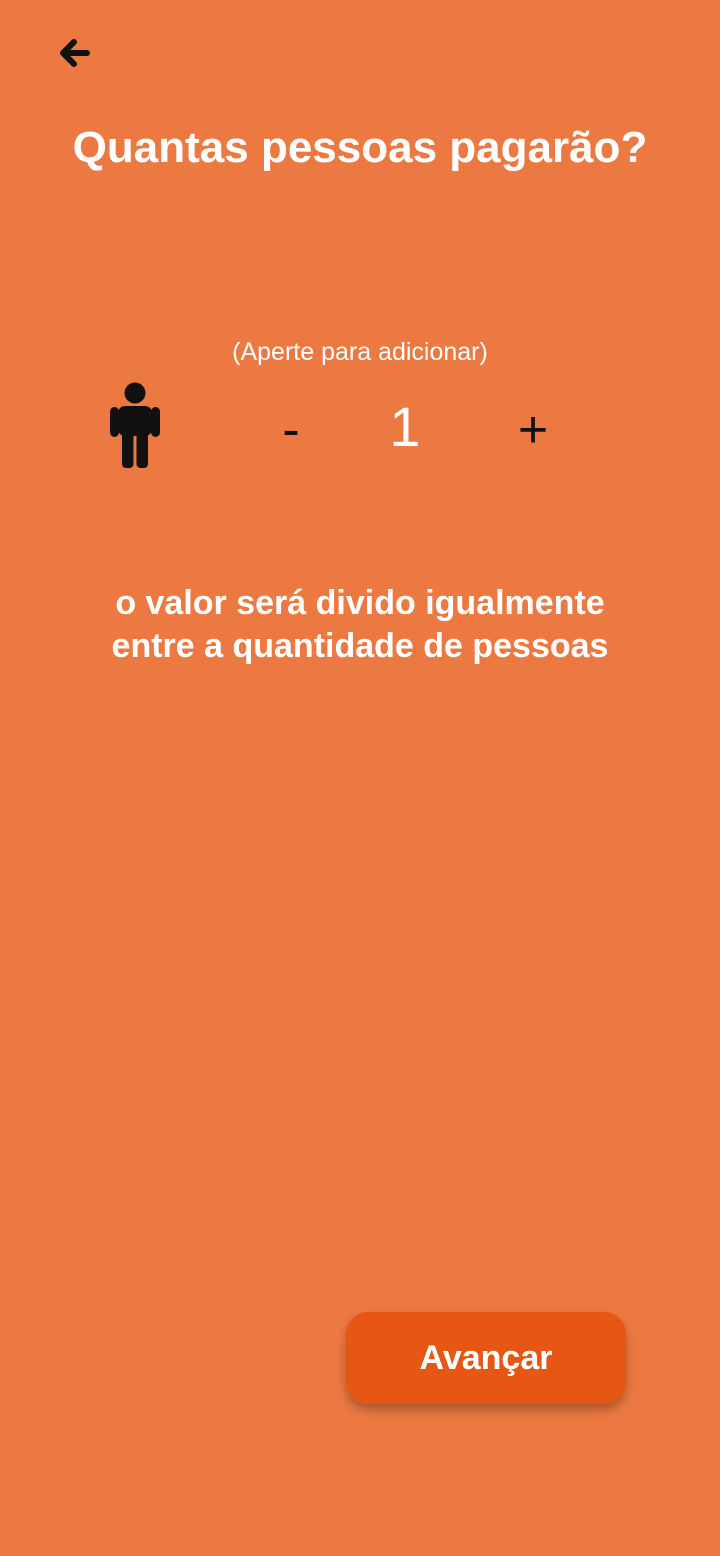  I want to click on increase-button: +, so click(533, 430).